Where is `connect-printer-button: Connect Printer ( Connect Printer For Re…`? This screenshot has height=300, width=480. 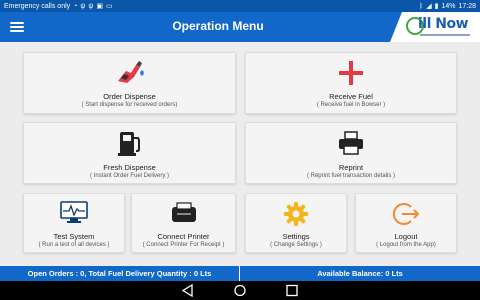
connect-printer-button: Connect Printer ( Connect Printer For Re… is located at coordinates (183, 223).